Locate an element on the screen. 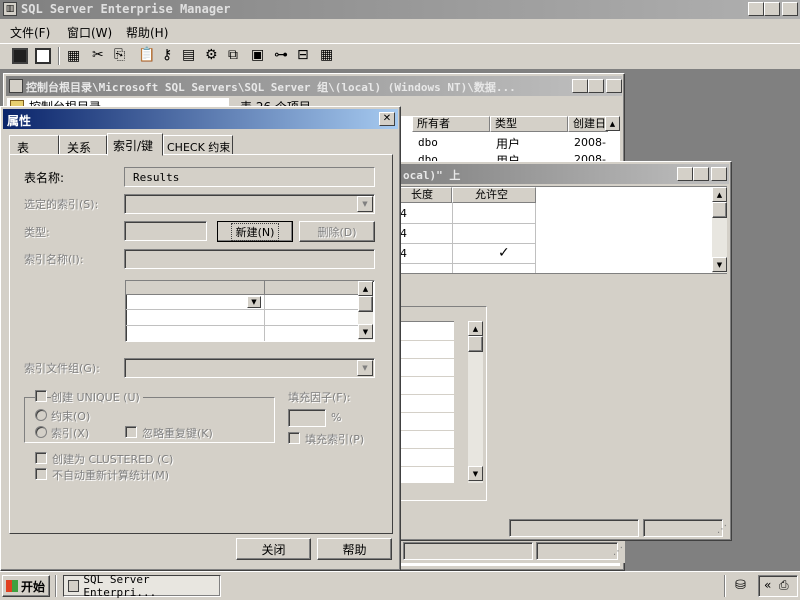  fill-factor-label: 填充因子(F): is located at coordinates (319, 397).